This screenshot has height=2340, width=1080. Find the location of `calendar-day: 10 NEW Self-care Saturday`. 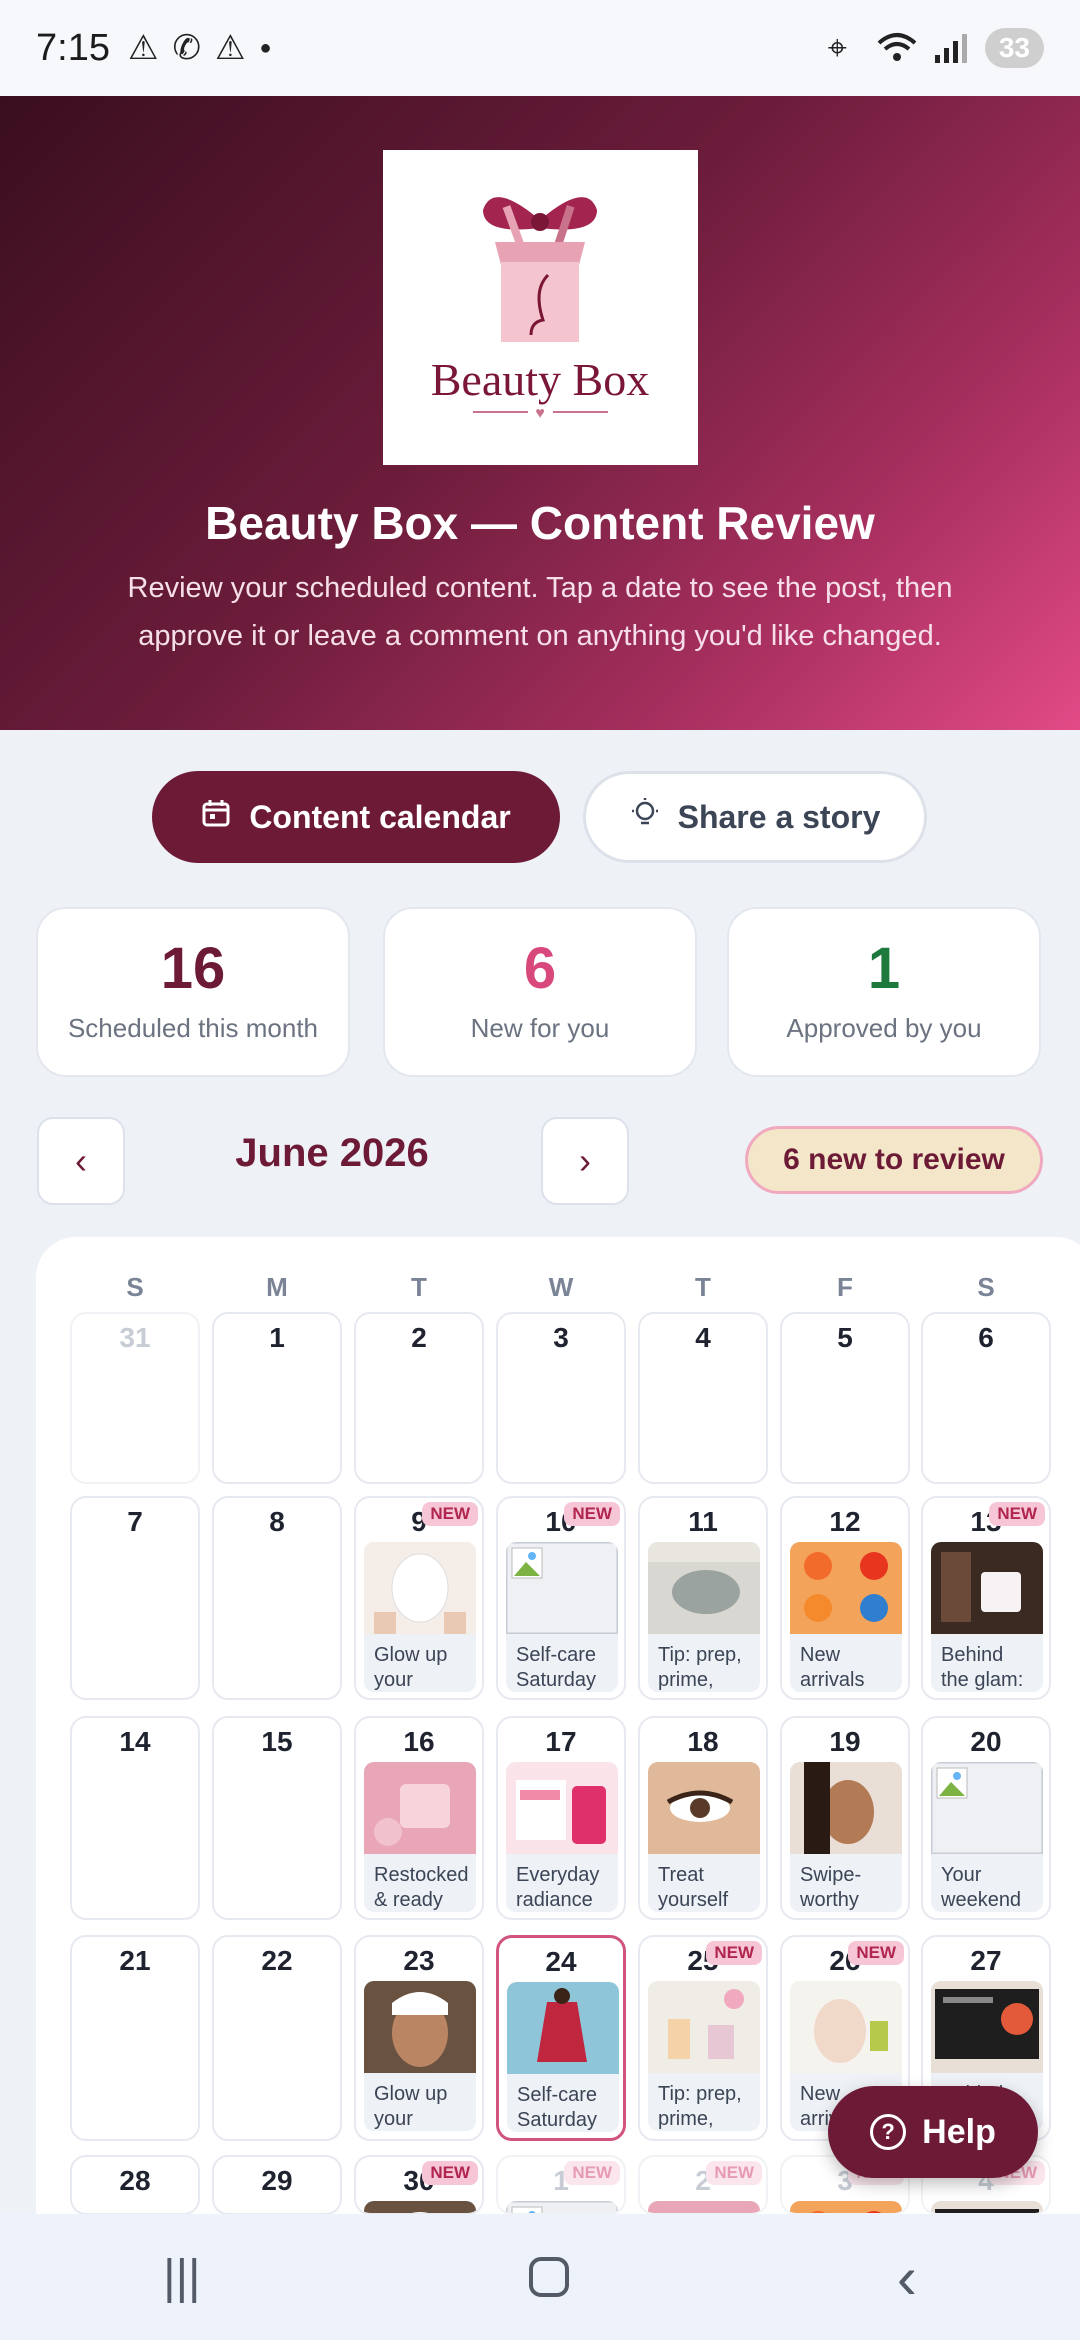

calendar-day: 10 NEW Self-care Saturday is located at coordinates (561, 1598).